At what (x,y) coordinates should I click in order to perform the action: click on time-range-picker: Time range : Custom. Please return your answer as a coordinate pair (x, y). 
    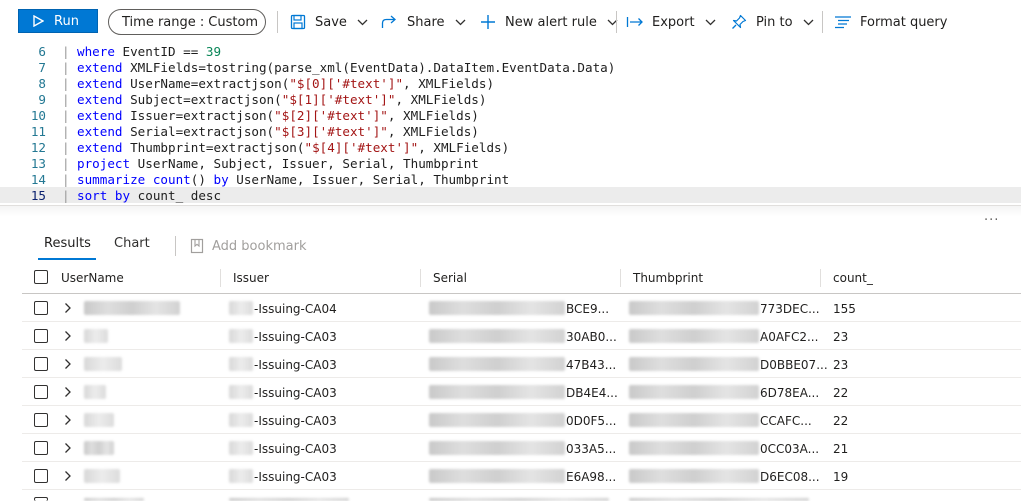
    Looking at the image, I should click on (187, 22).